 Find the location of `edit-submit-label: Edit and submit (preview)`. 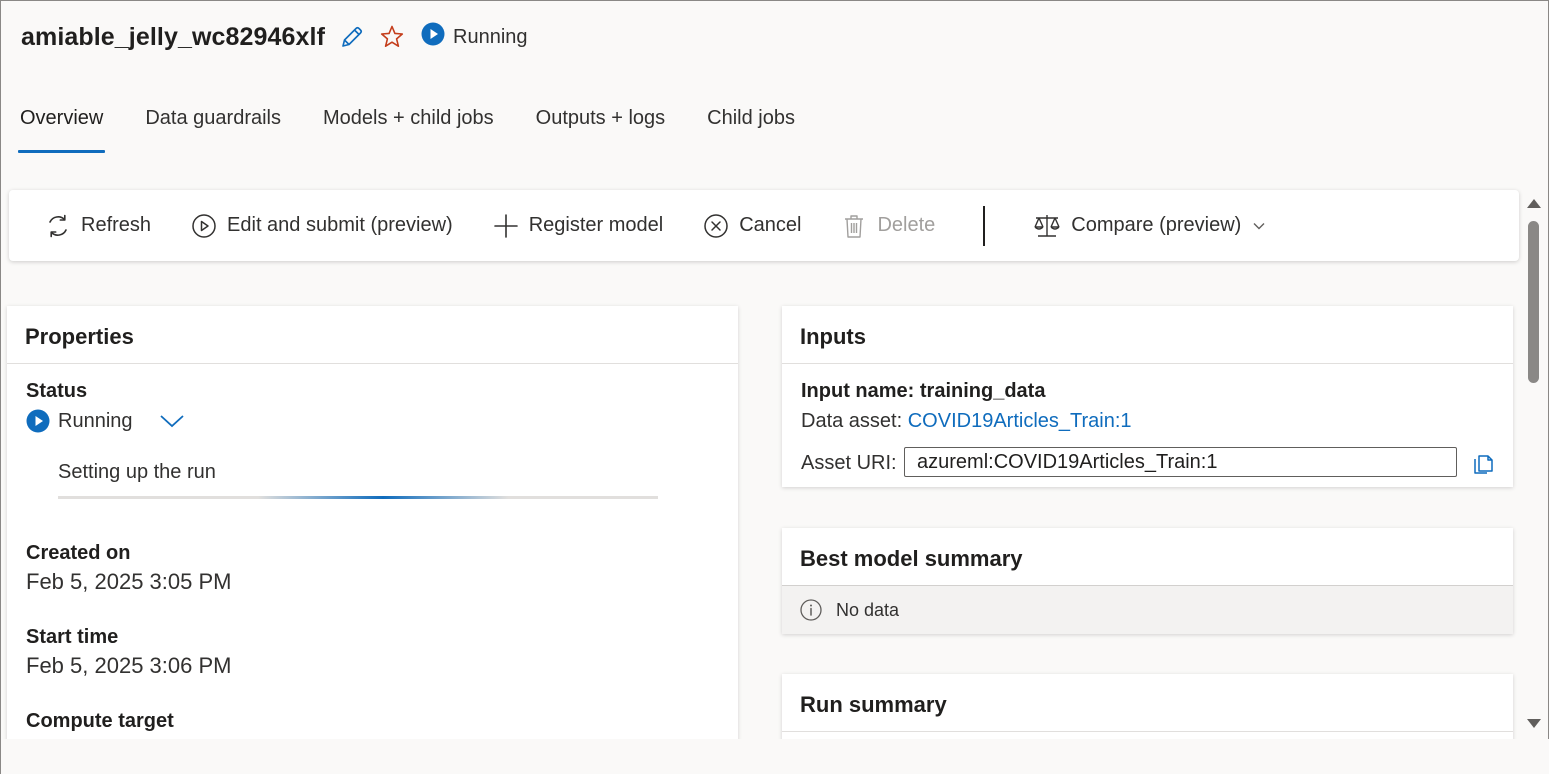

edit-submit-label: Edit and submit (preview) is located at coordinates (340, 225).